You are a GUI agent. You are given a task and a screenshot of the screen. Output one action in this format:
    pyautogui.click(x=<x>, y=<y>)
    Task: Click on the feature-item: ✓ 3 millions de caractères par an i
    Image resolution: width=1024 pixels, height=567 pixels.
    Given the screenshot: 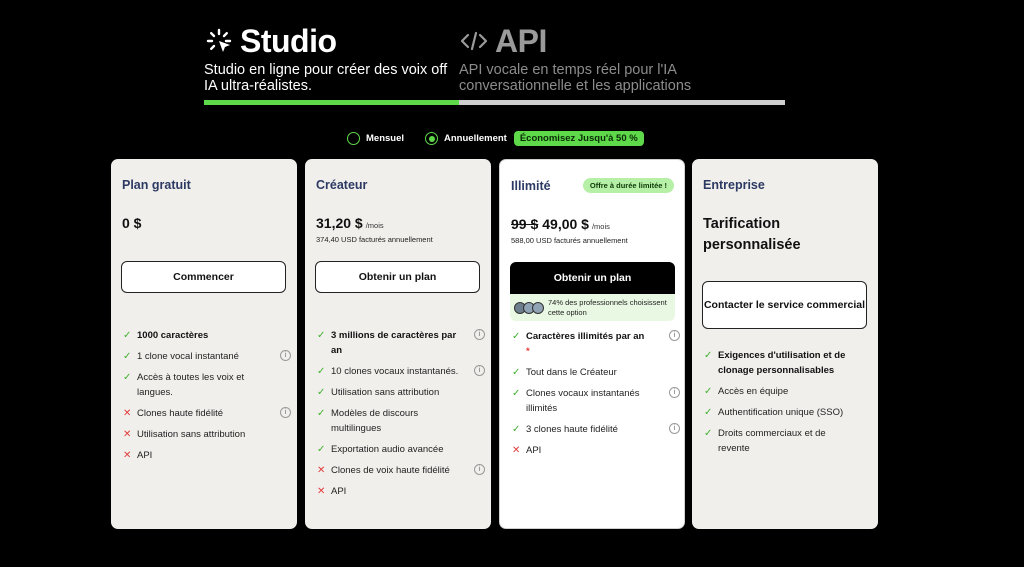 What is the action you would take?
    pyautogui.click(x=401, y=343)
    